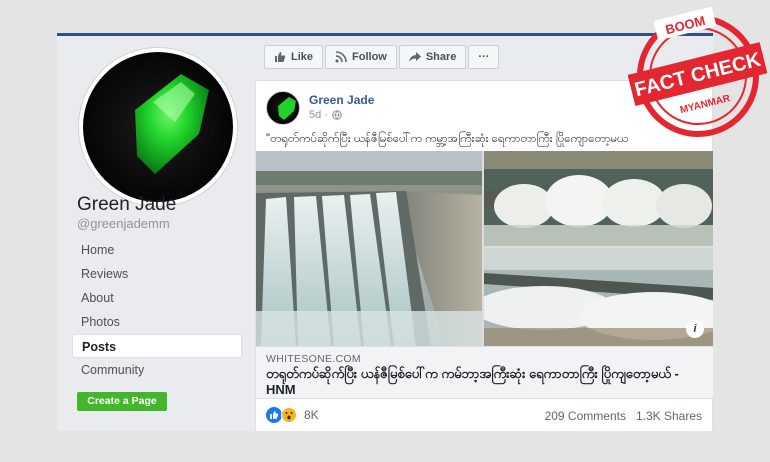  Describe the element at coordinates (287, 108) in the screenshot. I see `jade-thumbnail-image` at that location.